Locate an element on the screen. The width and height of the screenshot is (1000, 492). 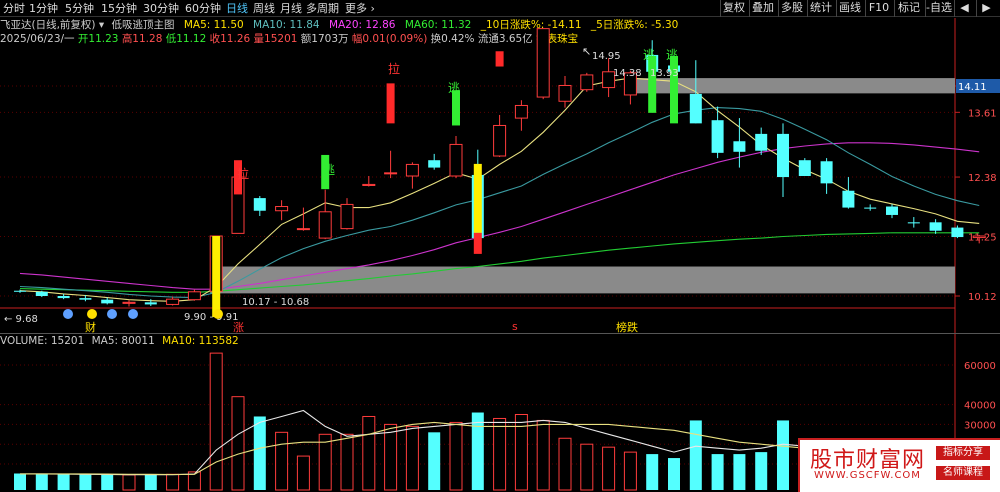
volume-label: VOLUME: 15201 is located at coordinates (42, 341).